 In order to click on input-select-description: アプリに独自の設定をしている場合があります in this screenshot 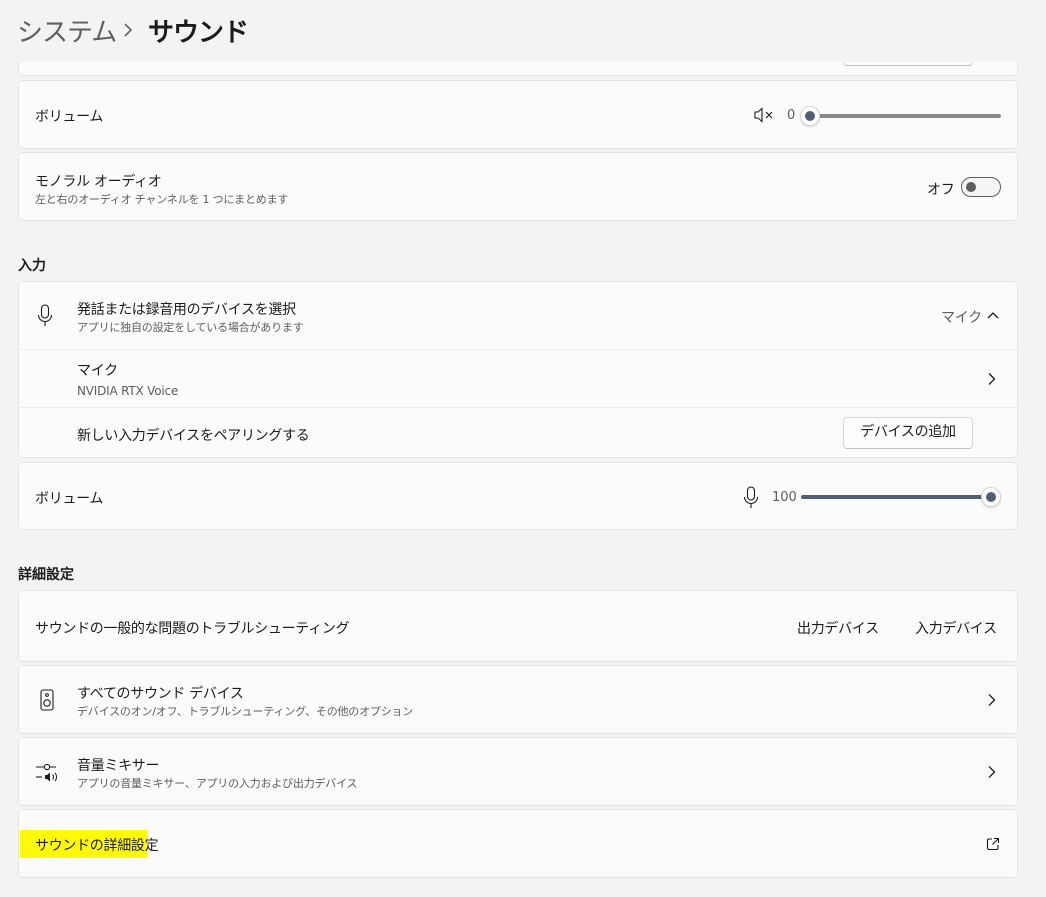, I will do `click(190, 327)`.